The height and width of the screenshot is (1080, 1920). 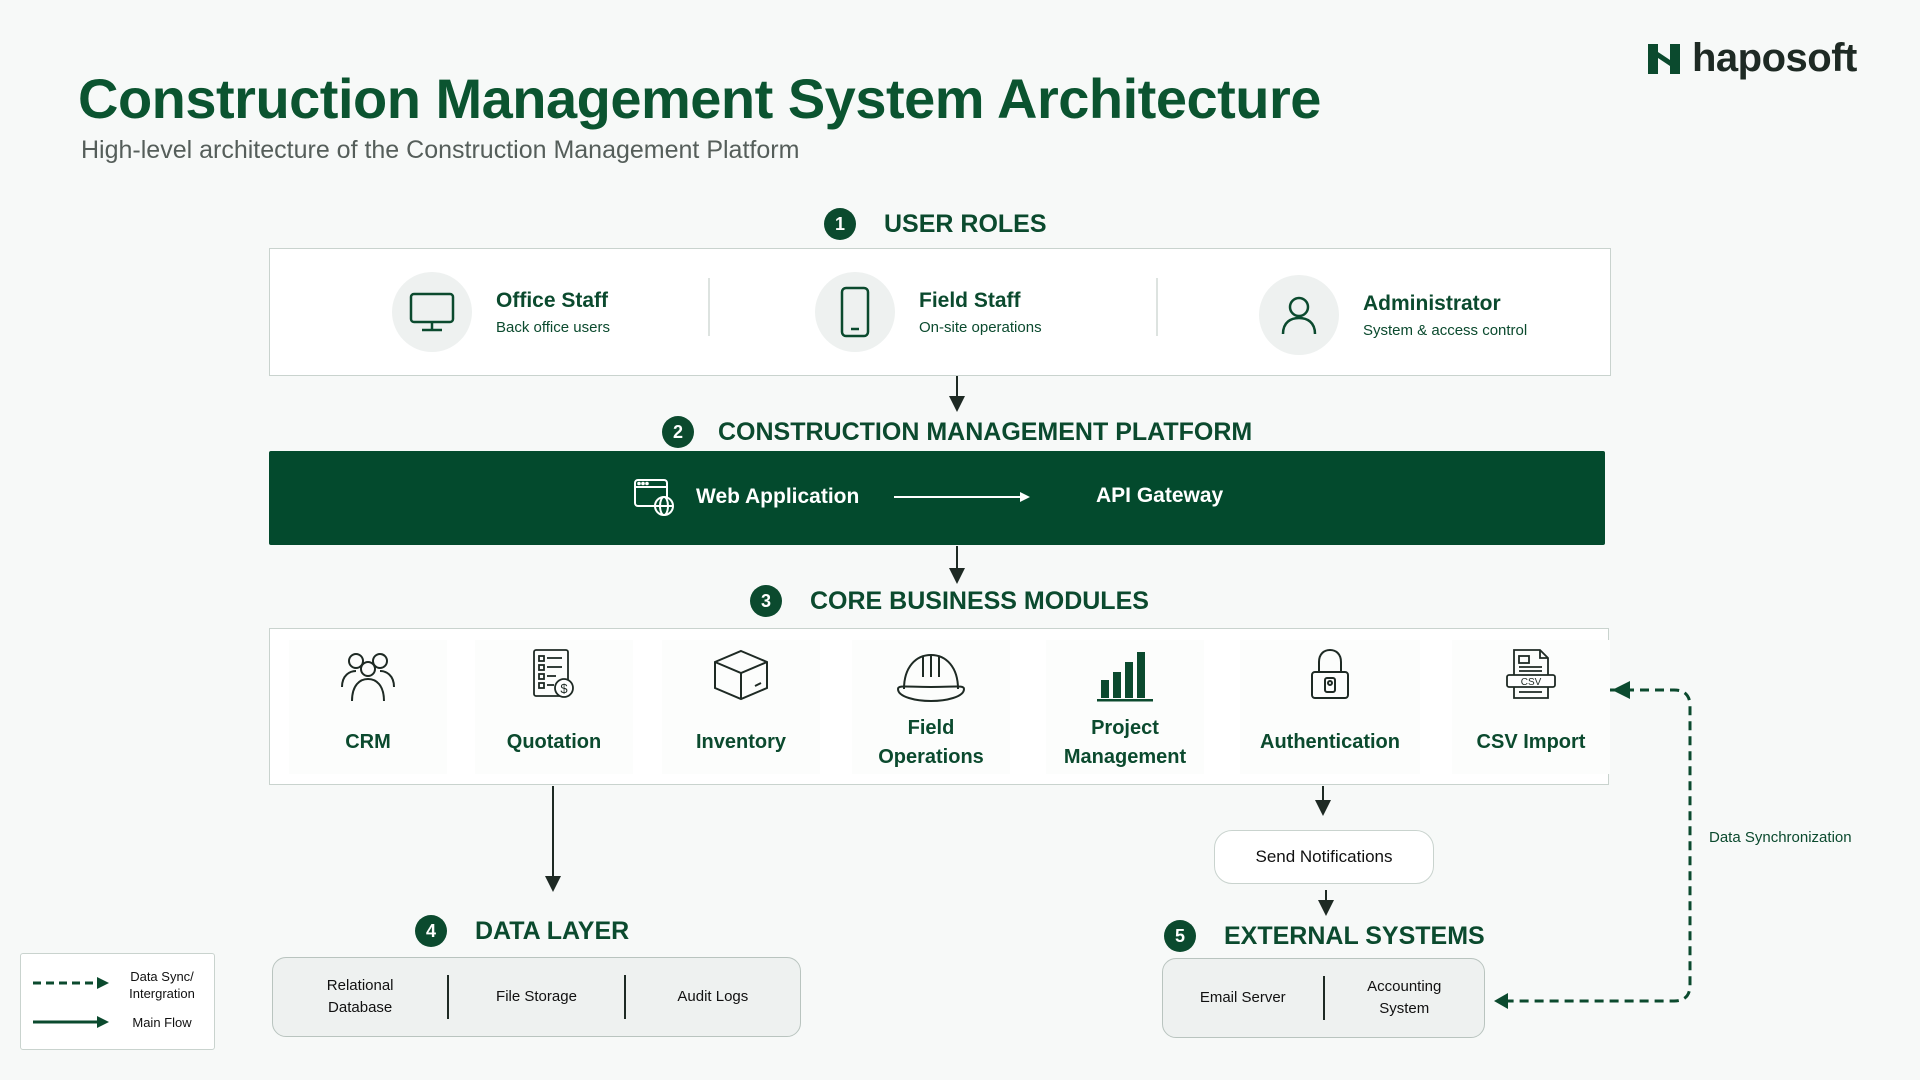 I want to click on sync-arrowhead-bottom, so click(x=1501, y=1001).